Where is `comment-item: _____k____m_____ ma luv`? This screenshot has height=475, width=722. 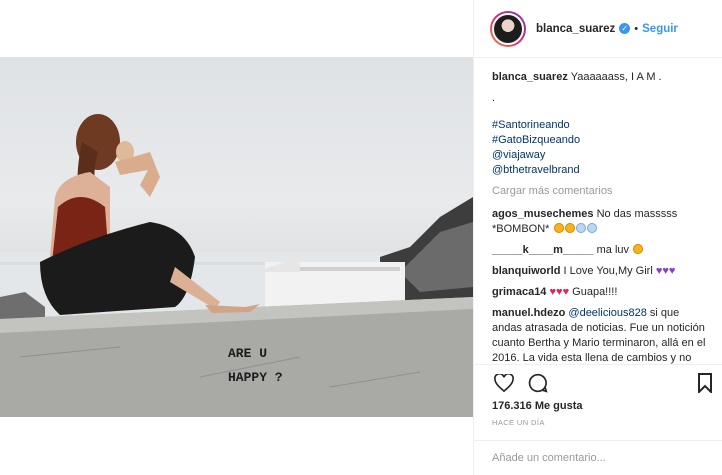 comment-item: _____k____m_____ ma luv is located at coordinates (600, 250).